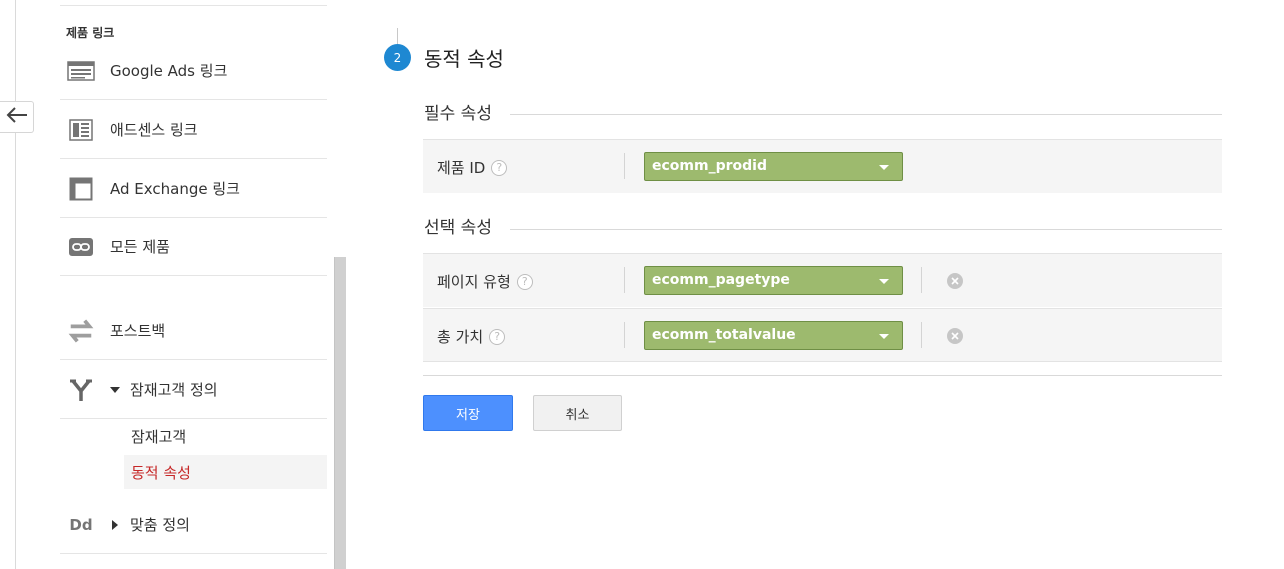  I want to click on variable-select: ecomm_totalvalue, so click(773, 335).